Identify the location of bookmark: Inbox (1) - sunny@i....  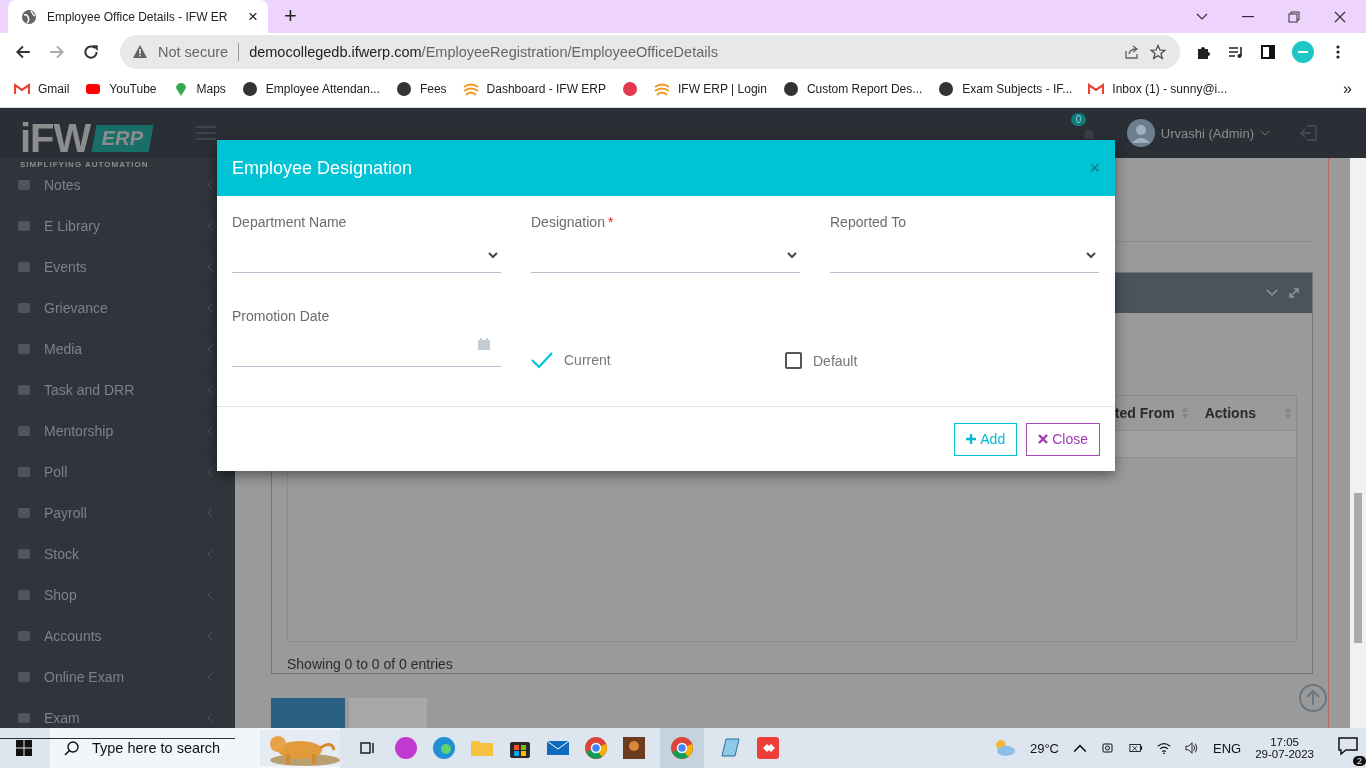
(1158, 89).